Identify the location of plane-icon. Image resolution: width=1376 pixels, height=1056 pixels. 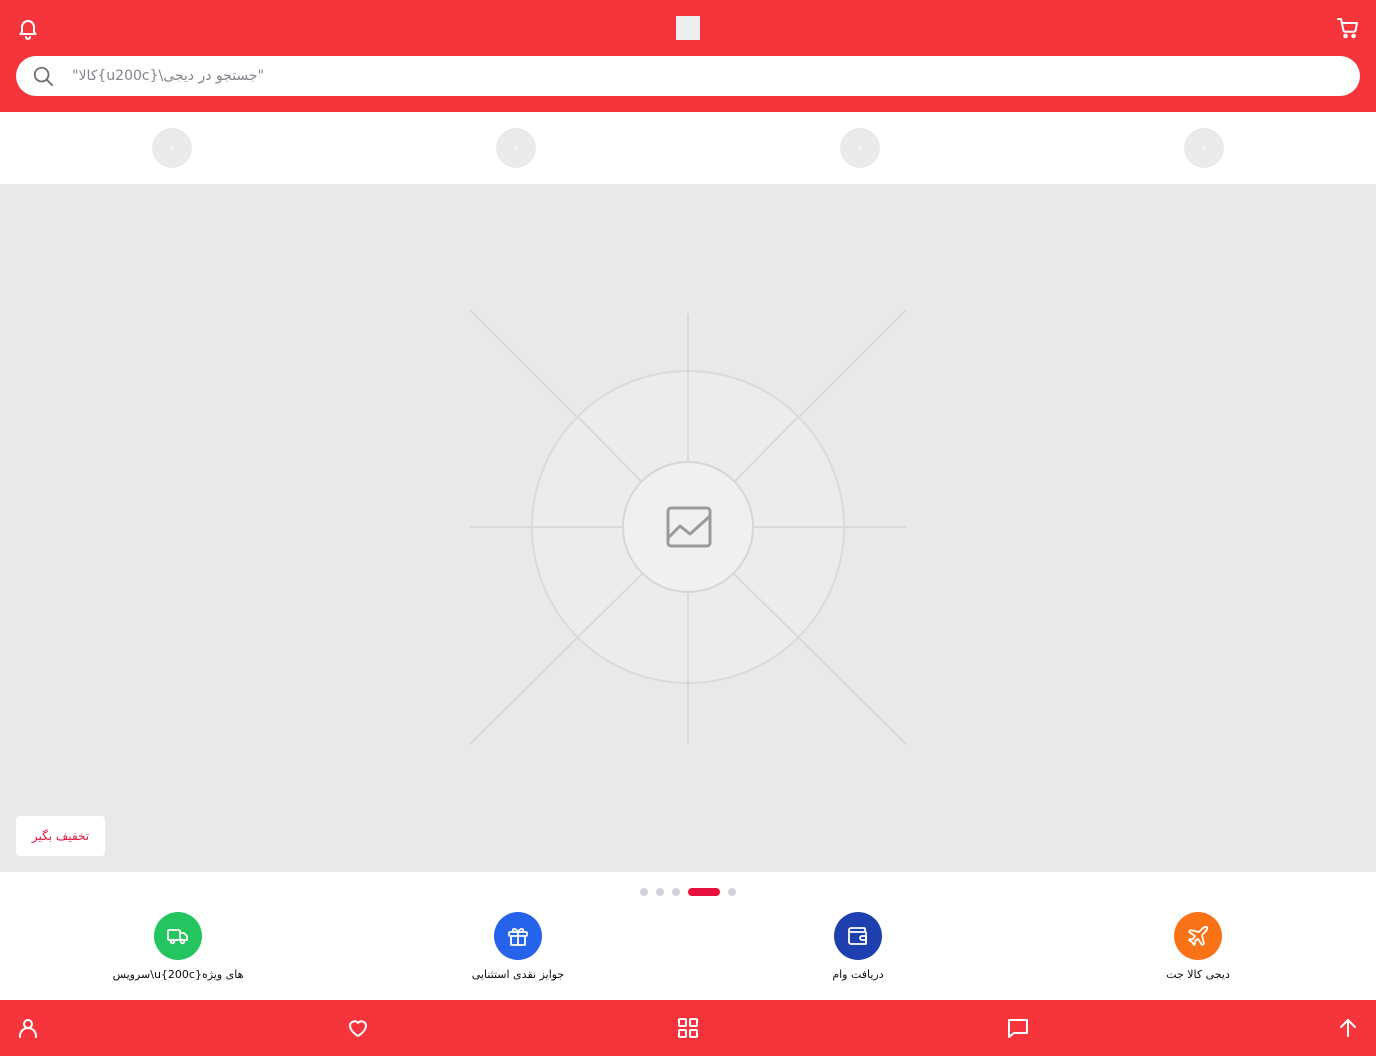
(1198, 936).